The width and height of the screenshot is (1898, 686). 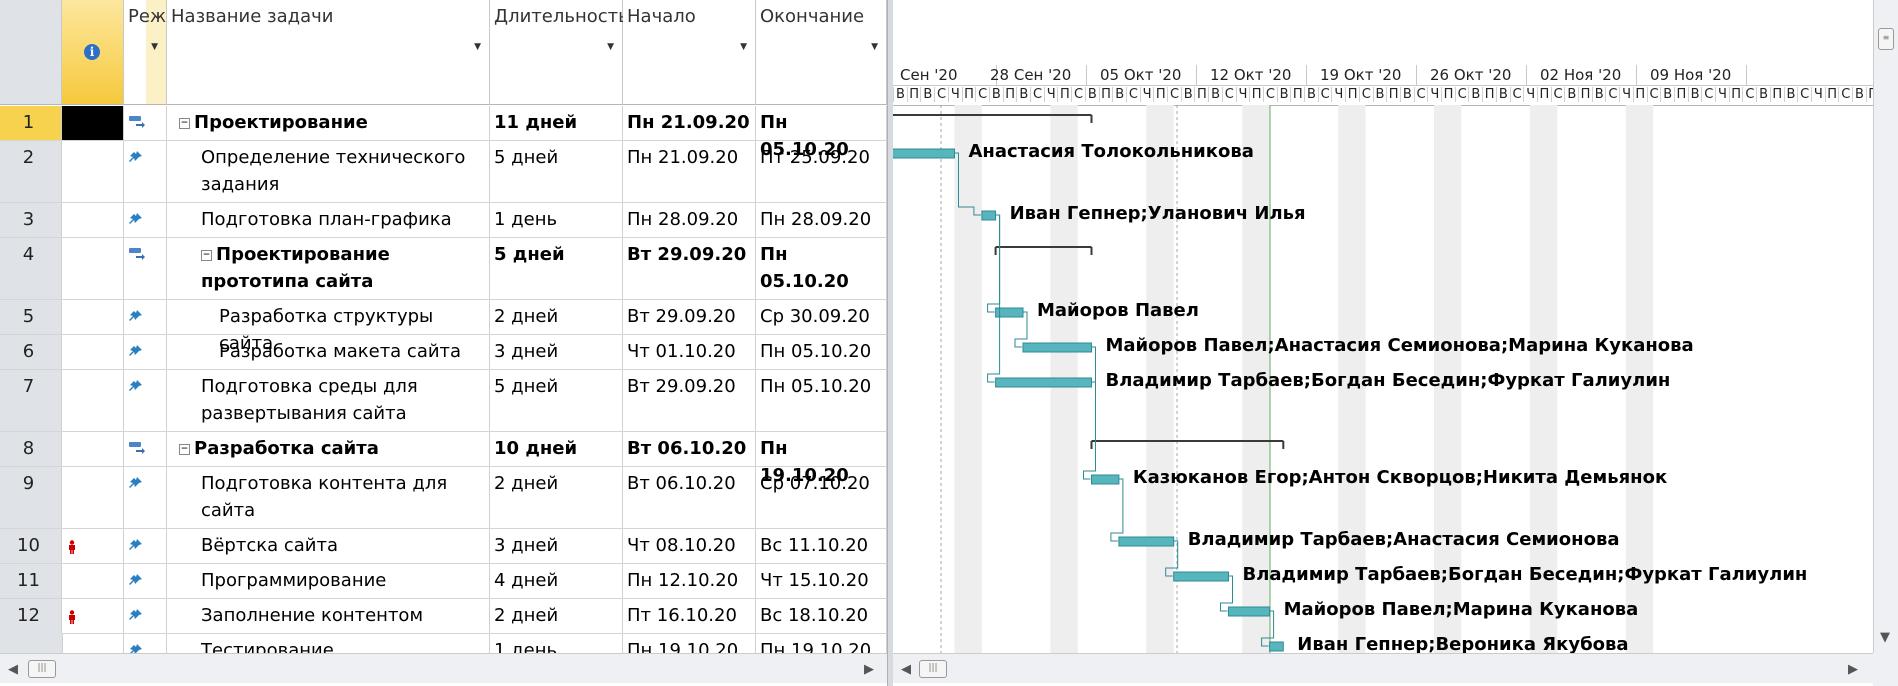 I want to click on task-name: Программирование, so click(x=328, y=581).